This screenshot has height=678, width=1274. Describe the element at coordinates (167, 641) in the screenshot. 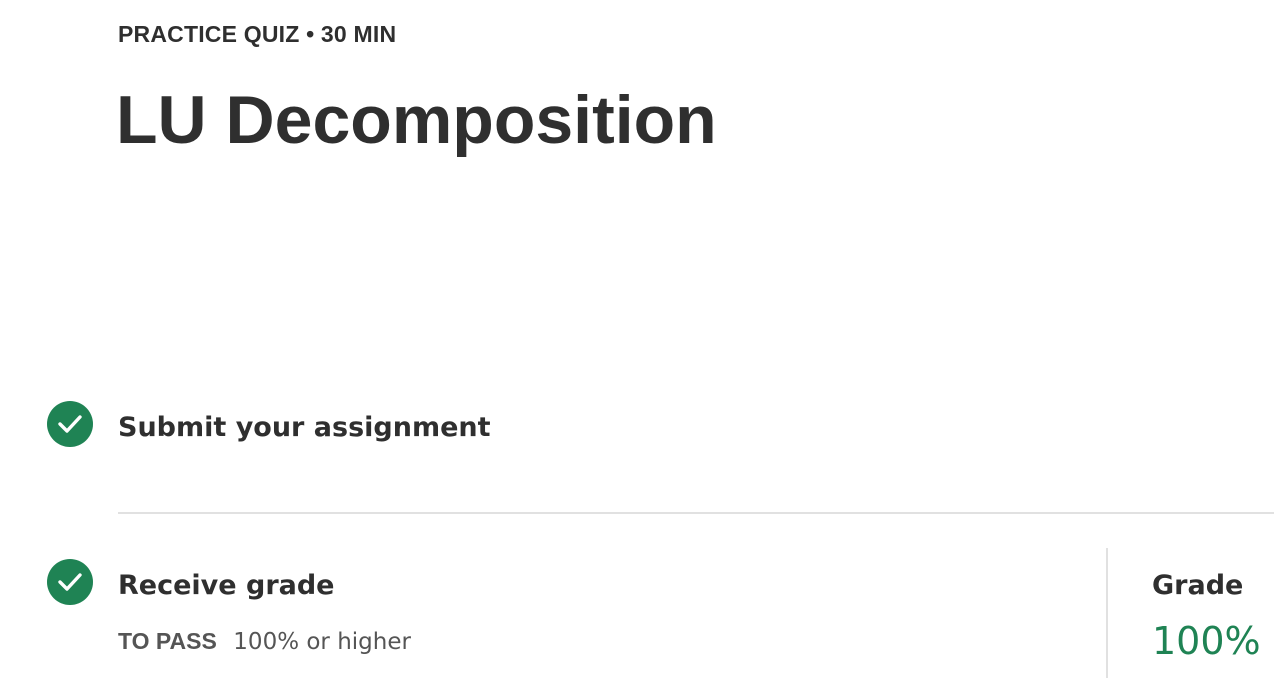

I see `pass-label: TO PASS` at that location.